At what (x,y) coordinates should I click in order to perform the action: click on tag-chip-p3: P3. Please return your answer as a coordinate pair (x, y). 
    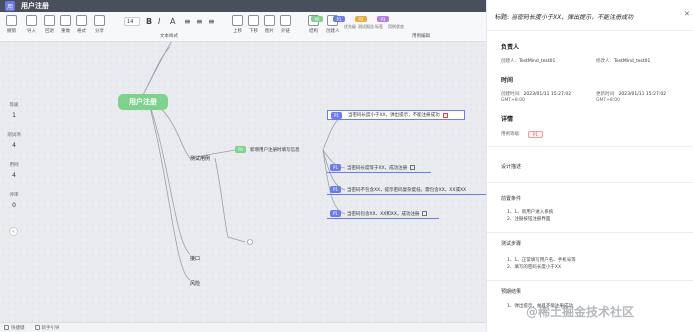
    Looking at the image, I should click on (383, 19).